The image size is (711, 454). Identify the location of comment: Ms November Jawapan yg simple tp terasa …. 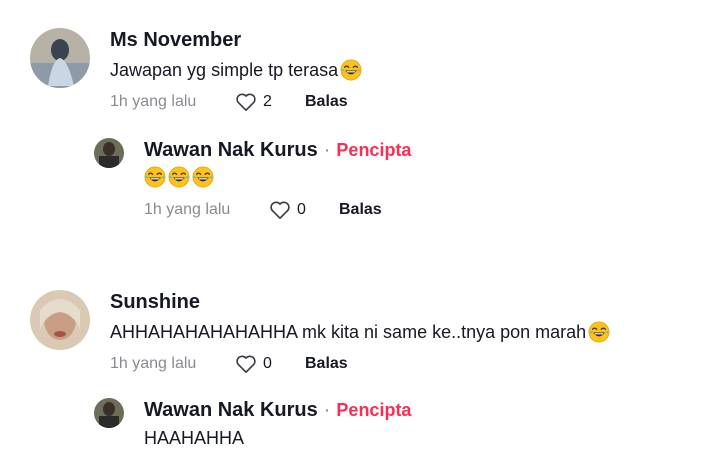
(196, 70).